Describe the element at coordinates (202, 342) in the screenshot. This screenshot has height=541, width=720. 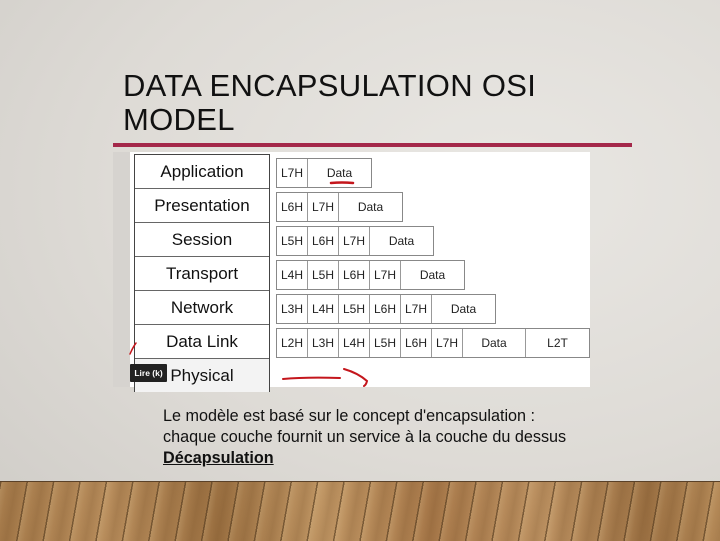
I see `osi-layer: Data Link` at that location.